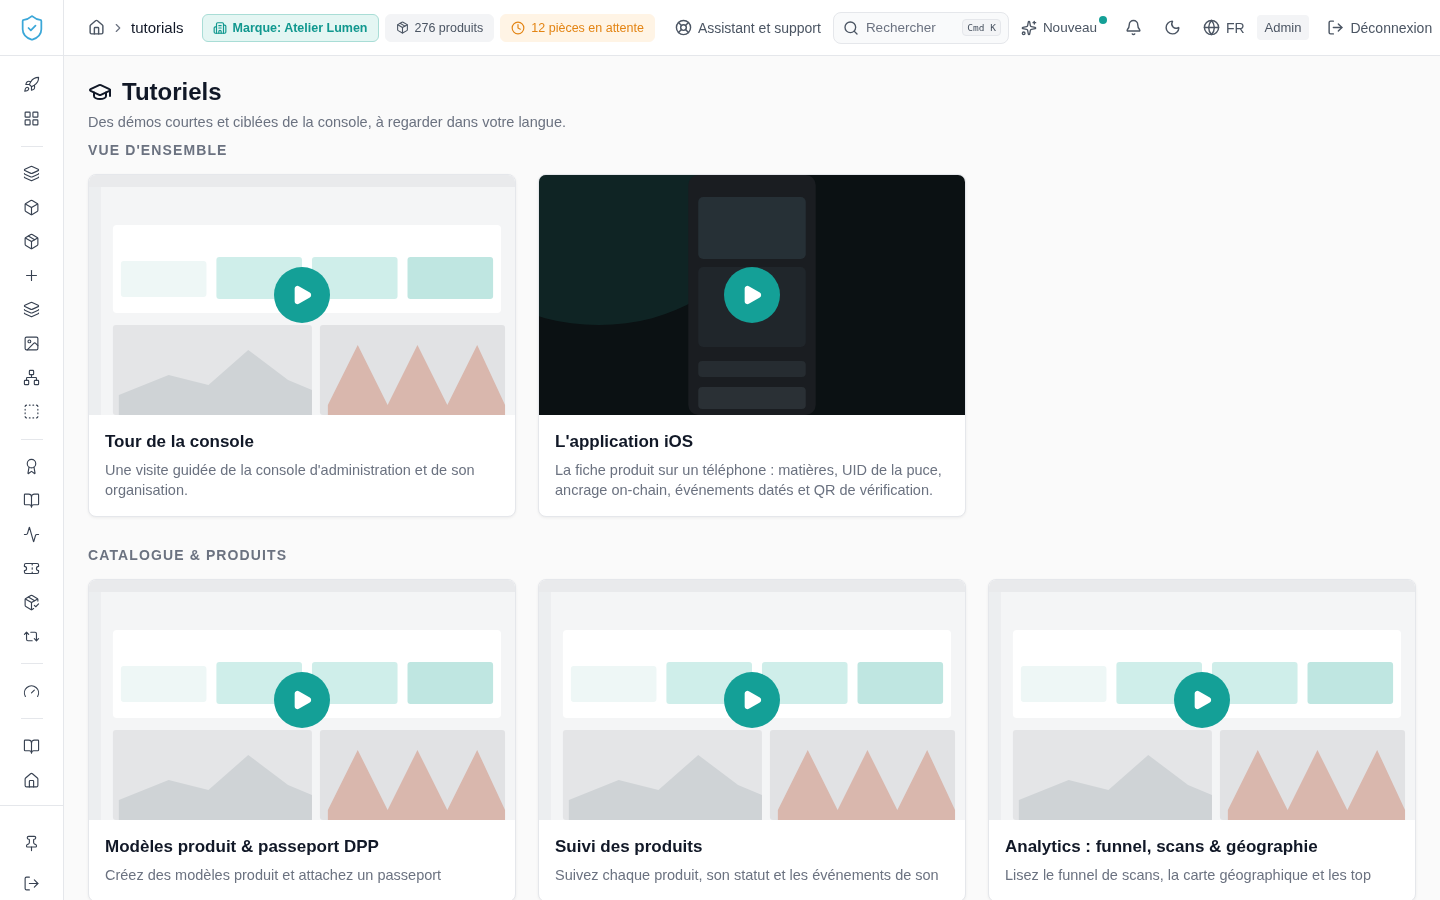 The height and width of the screenshot is (900, 1440). I want to click on tutorial-card: Suivi des produits Suivez chaque produit, son statut et les événements de son, so click(752, 739).